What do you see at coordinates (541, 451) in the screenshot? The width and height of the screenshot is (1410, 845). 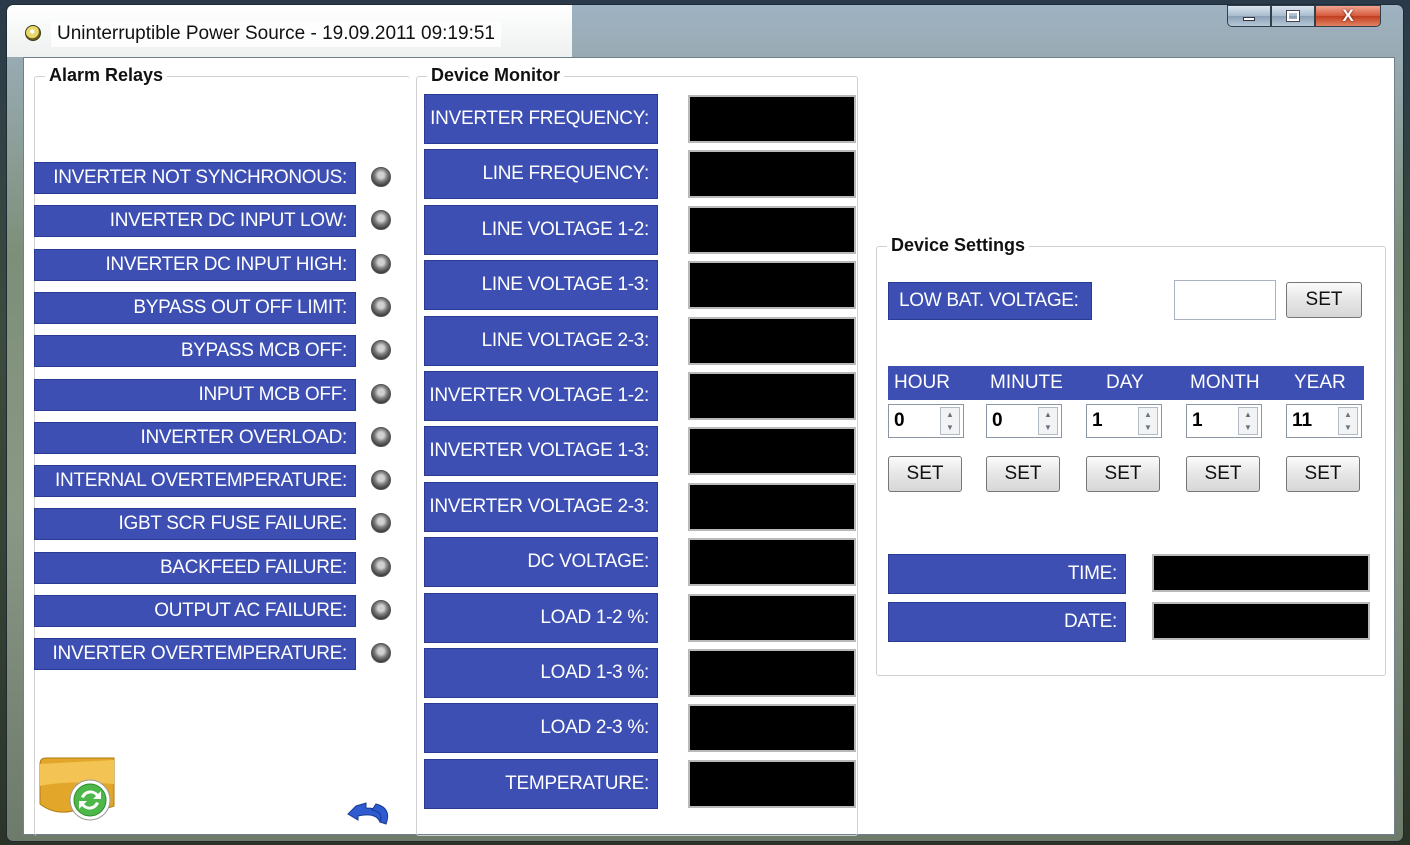 I see `monitor-label: INVERTER VOLTAGE 1-3:` at bounding box center [541, 451].